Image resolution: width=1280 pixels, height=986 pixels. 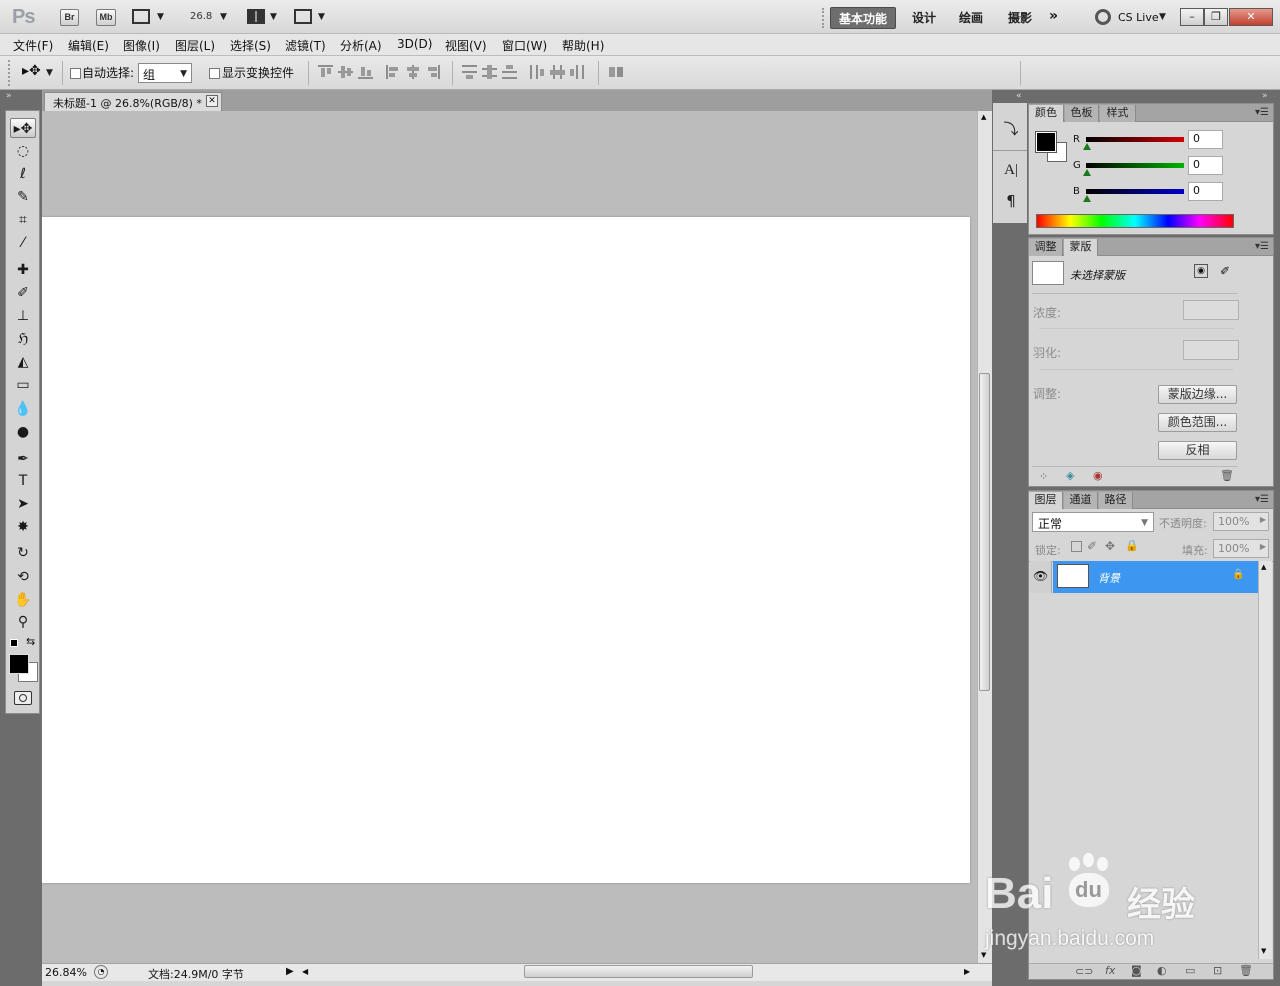 I want to click on tab-paths: 路径, so click(x=1116, y=500).